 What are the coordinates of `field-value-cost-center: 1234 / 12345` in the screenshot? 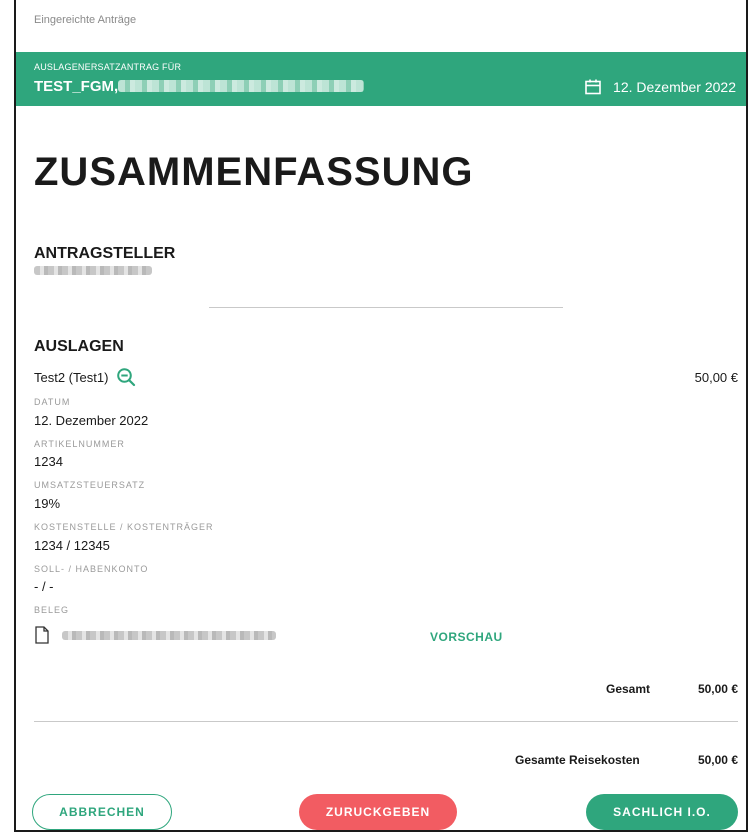 It's located at (72, 545).